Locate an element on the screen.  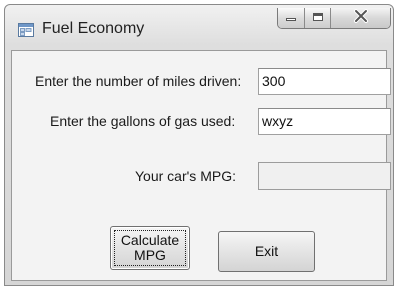
exit-button: Exit is located at coordinates (266, 251).